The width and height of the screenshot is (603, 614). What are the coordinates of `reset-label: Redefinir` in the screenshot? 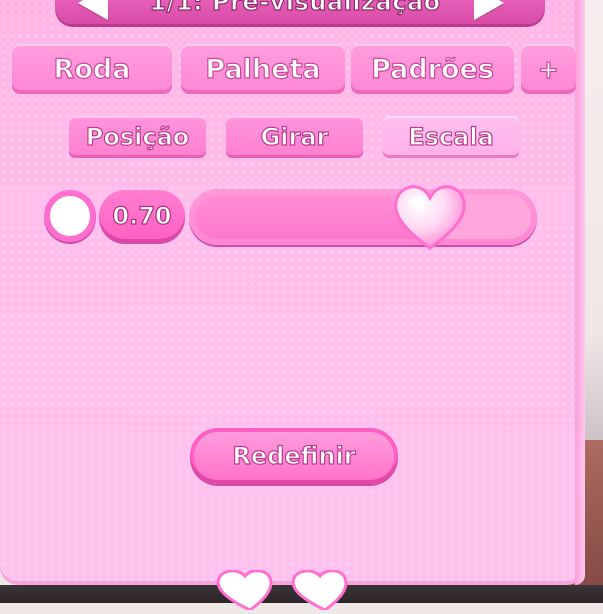 It's located at (294, 455).